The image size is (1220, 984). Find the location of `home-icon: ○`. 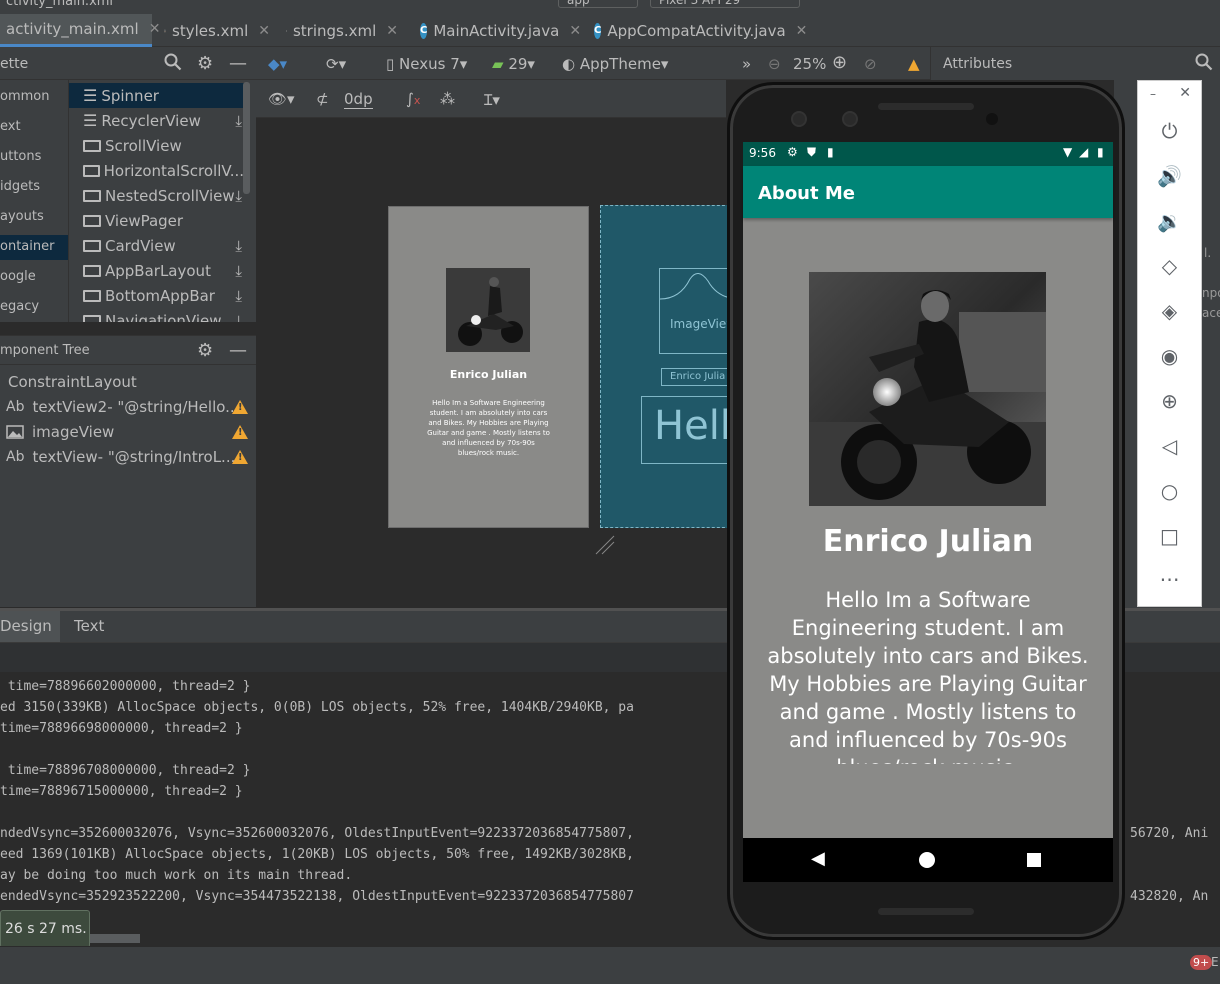

home-icon: ○ is located at coordinates (1169, 491).